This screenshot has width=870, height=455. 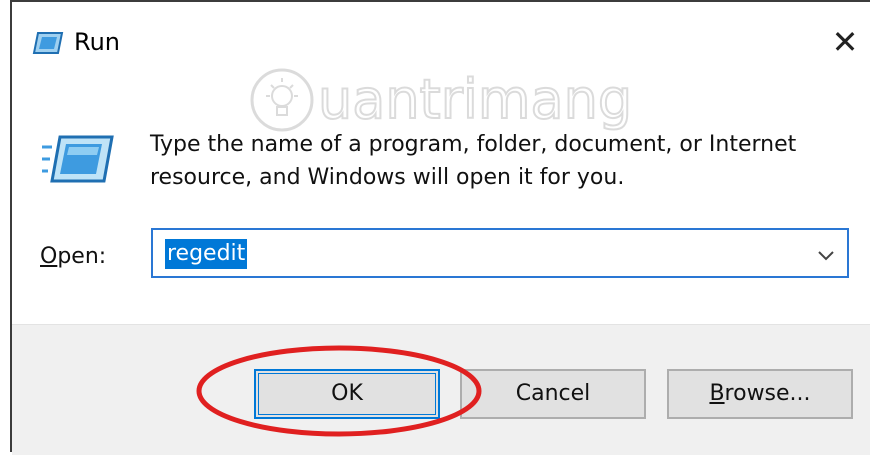 What do you see at coordinates (553, 394) in the screenshot?
I see `cancel-button: Cancel` at bounding box center [553, 394].